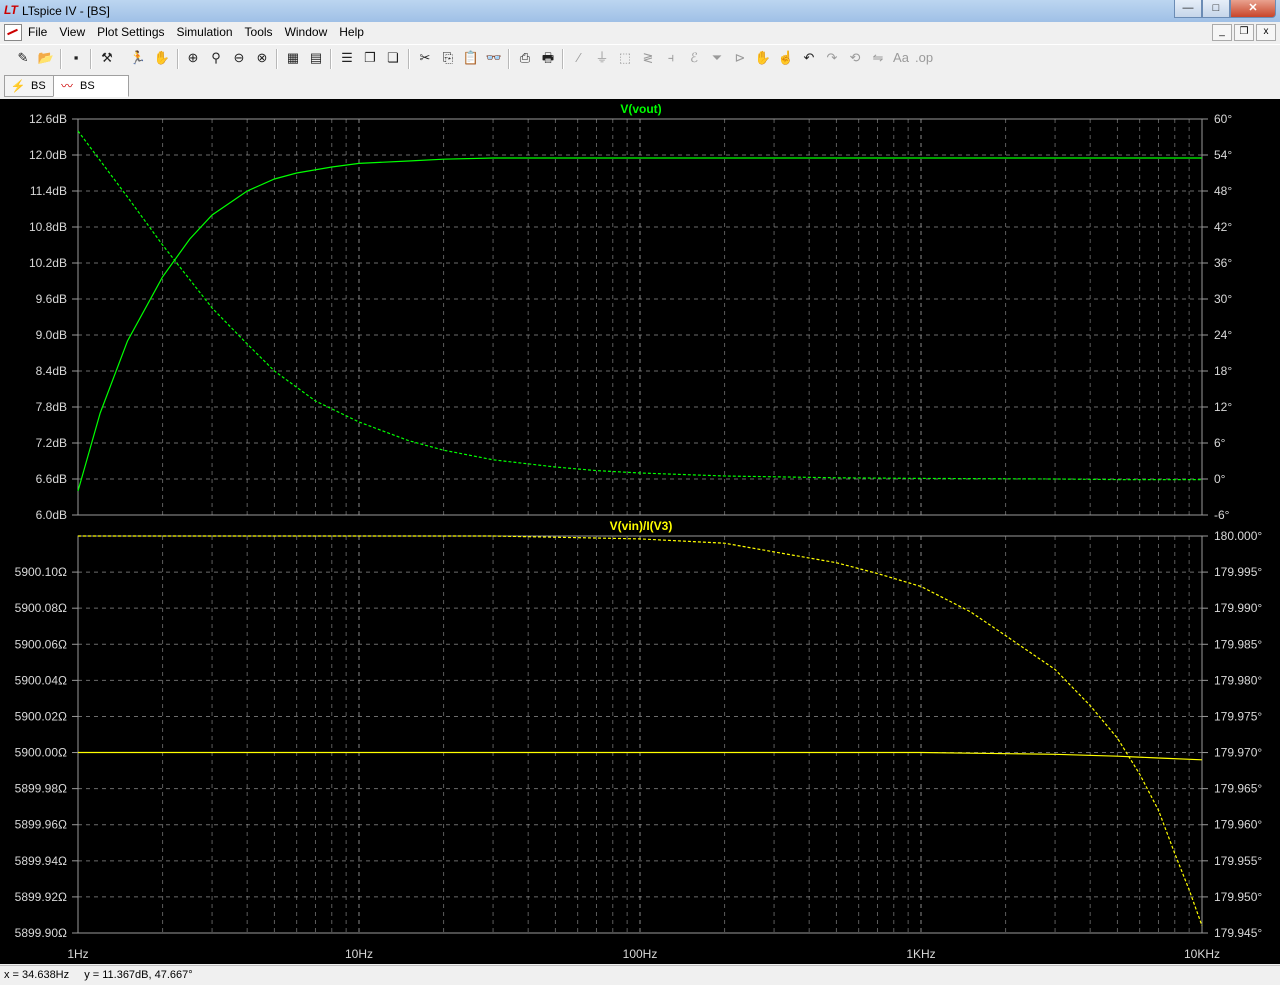  Describe the element at coordinates (41, 789) in the screenshot. I see `y-left-tick-label: 5899.98Ω` at that location.